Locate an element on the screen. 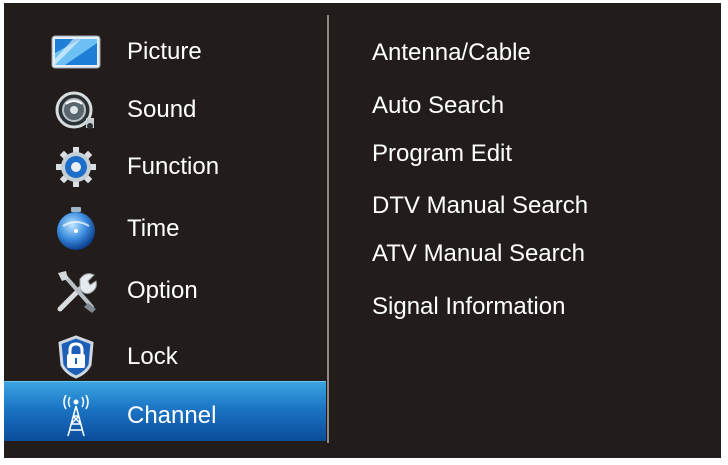  picture-icon is located at coordinates (76, 52).